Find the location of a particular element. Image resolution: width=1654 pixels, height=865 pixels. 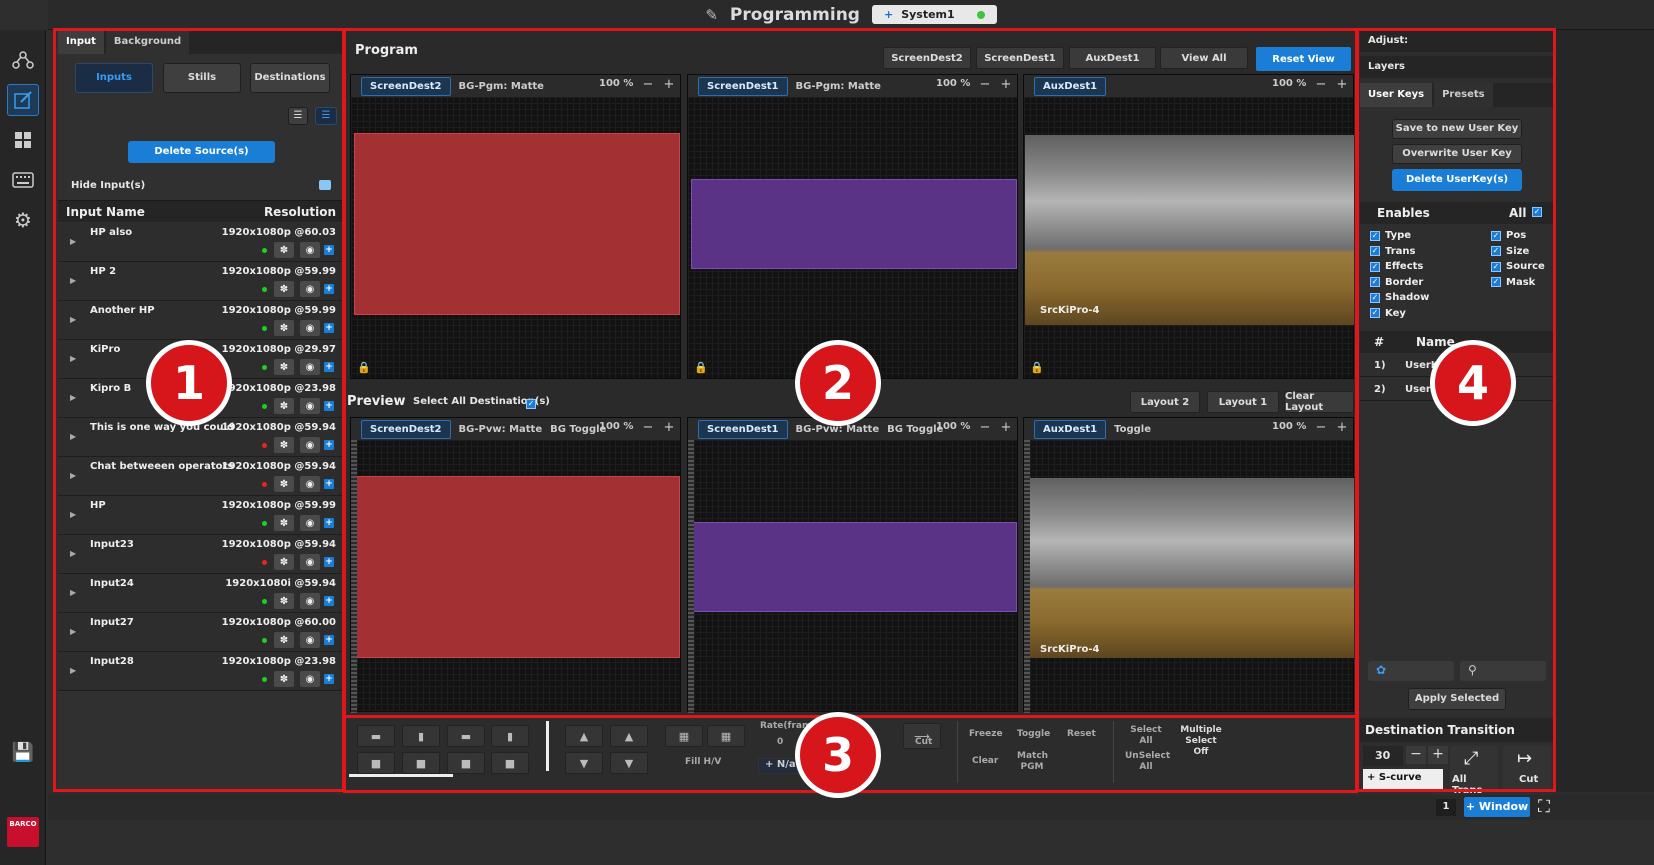

system-selector: + System1 is located at coordinates (934, 14).